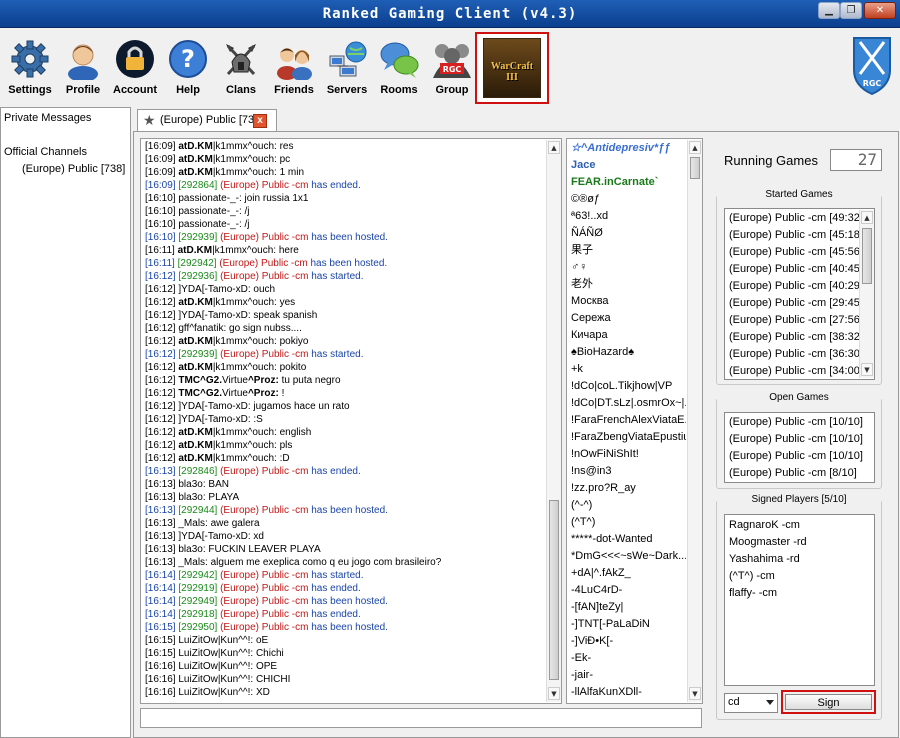 The image size is (900, 738). I want to click on signed-player-item: flaffy- -cm, so click(799, 593).